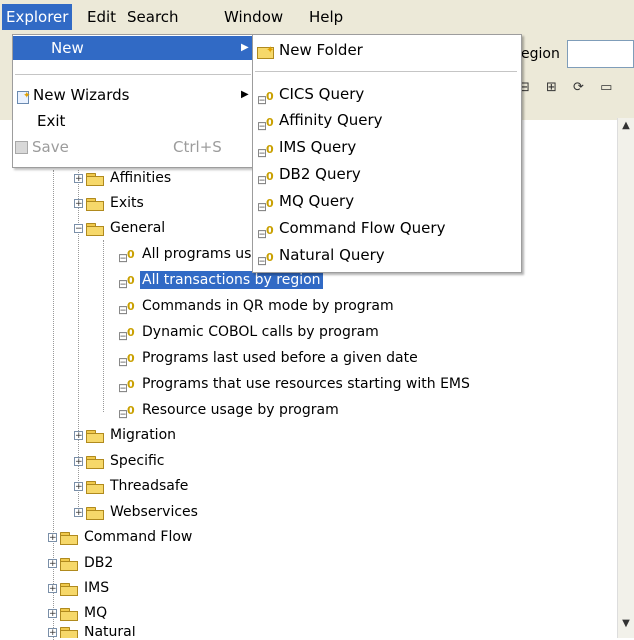  Describe the element at coordinates (153, 17) in the screenshot. I see `menu-search: Search` at that location.